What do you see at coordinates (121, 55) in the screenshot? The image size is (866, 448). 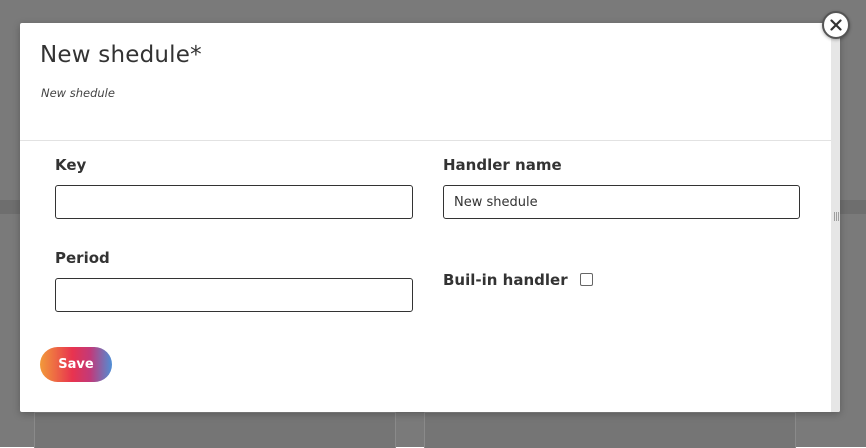 I see `dialog-title: New shedule*` at bounding box center [121, 55].